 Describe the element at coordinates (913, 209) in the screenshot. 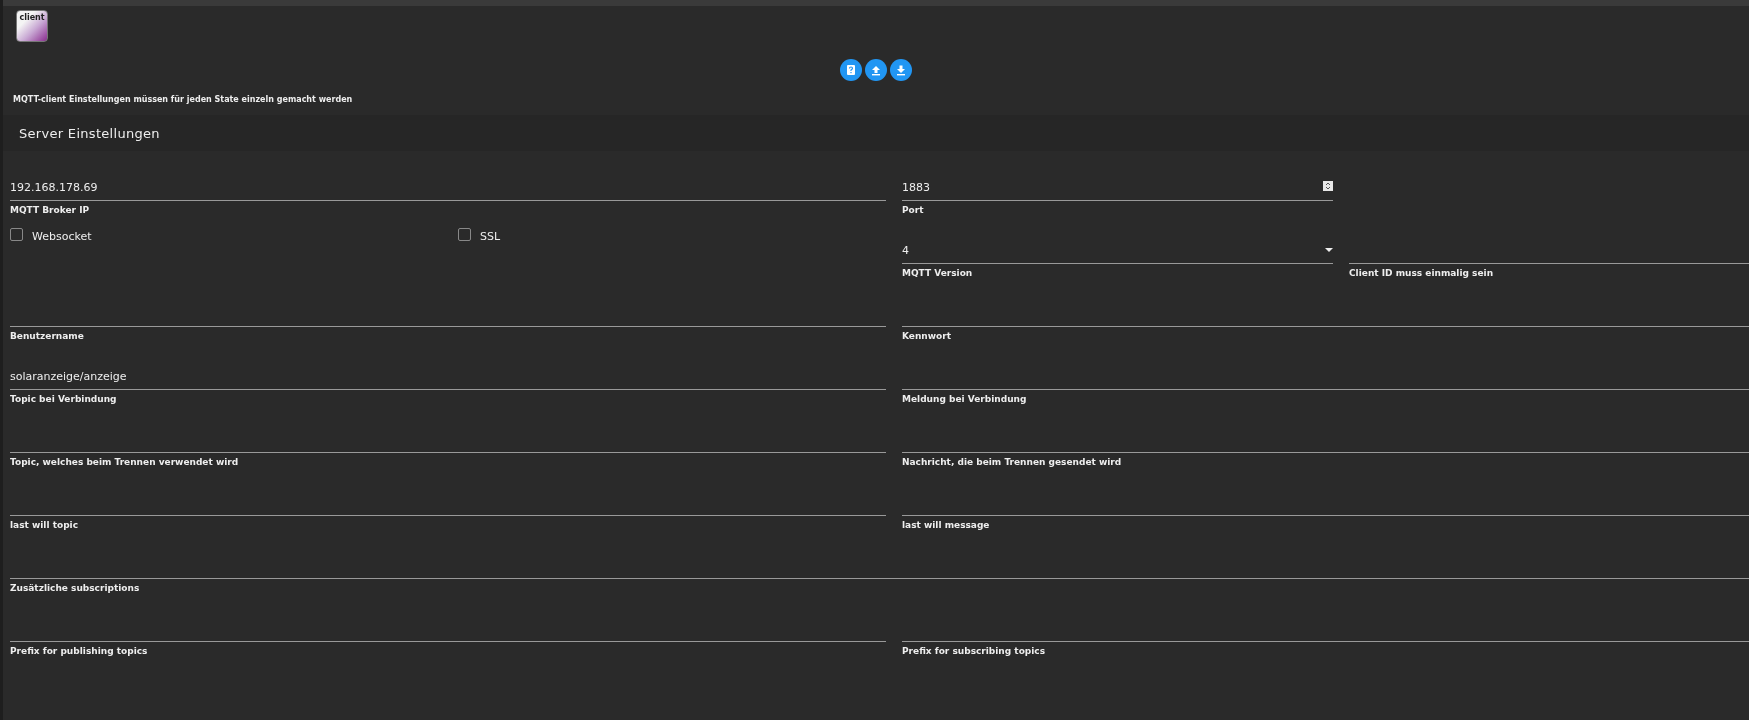

I see `field-label: Port` at that location.